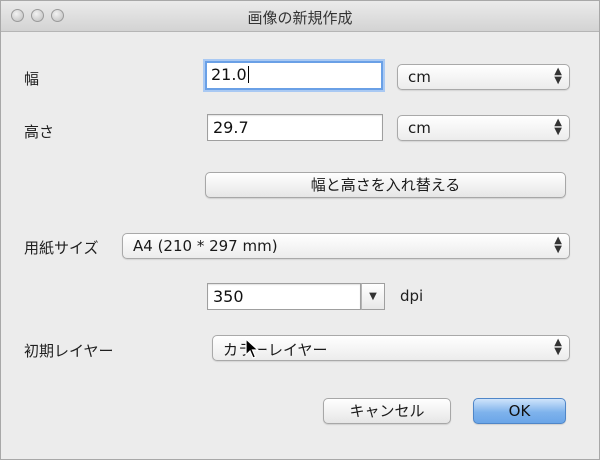  Describe the element at coordinates (248, 74) in the screenshot. I see `text-caret` at that location.